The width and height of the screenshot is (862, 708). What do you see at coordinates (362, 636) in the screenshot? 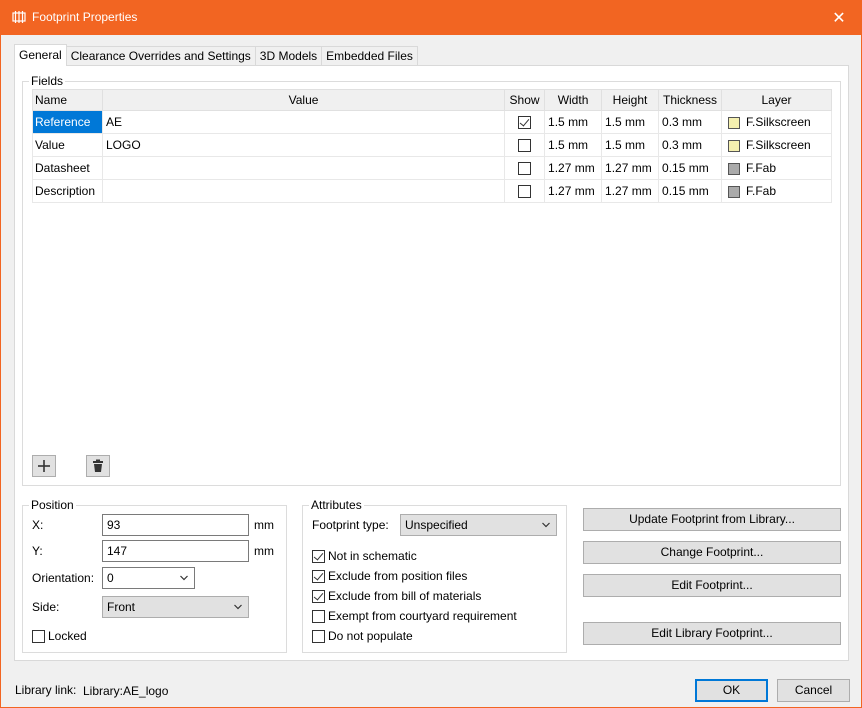
I see `do-not-populate-checkbox: Do not populate` at bounding box center [362, 636].